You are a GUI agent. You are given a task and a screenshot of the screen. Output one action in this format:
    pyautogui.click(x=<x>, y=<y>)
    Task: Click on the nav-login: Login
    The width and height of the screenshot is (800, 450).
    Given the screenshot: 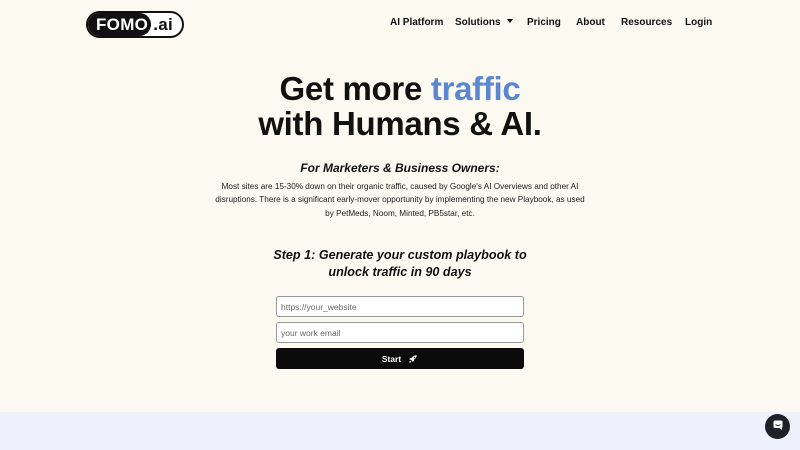 What is the action you would take?
    pyautogui.click(x=698, y=22)
    